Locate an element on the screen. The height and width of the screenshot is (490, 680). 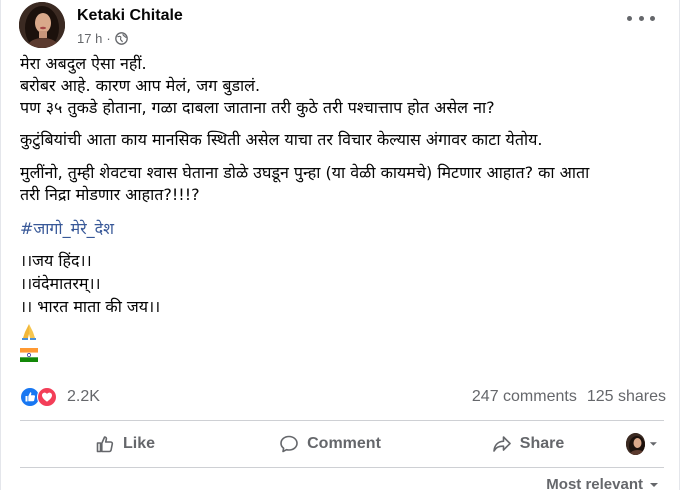
more-options-icon is located at coordinates (641, 18).